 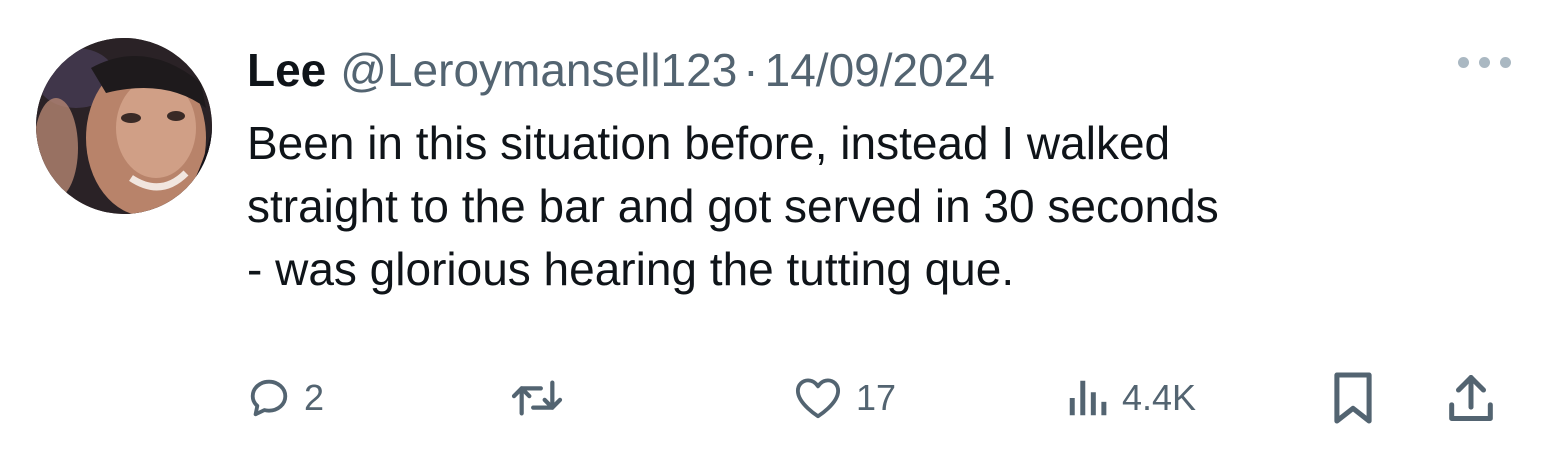 I want to click on upload-arrow-icon, so click(x=1471, y=398).